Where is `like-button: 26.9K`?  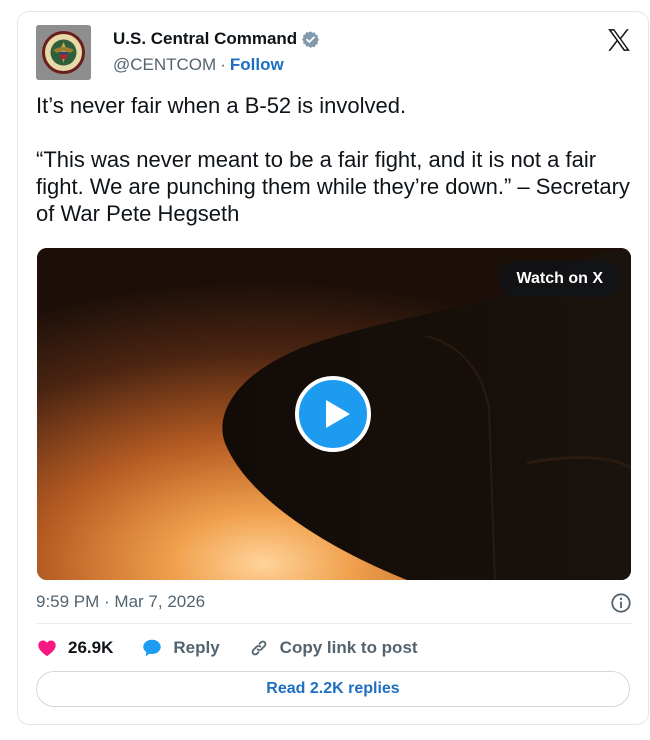
like-button: 26.9K is located at coordinates (74, 648).